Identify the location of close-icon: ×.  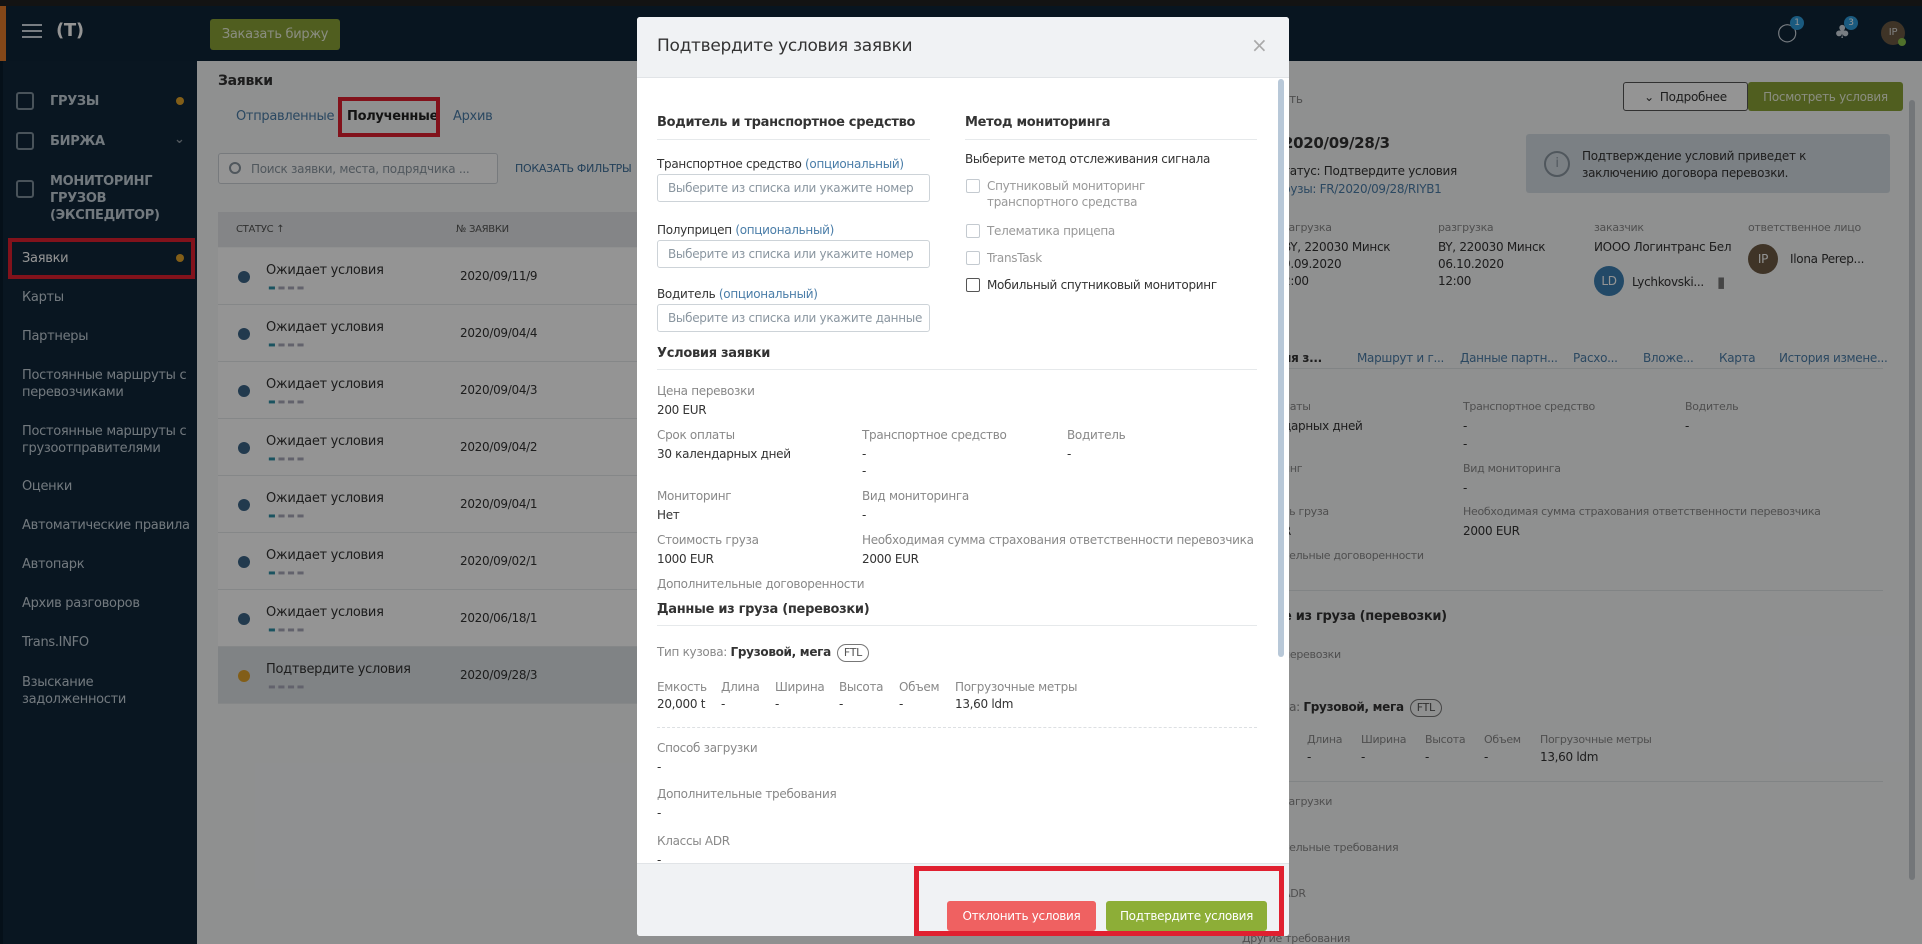
(1259, 45).